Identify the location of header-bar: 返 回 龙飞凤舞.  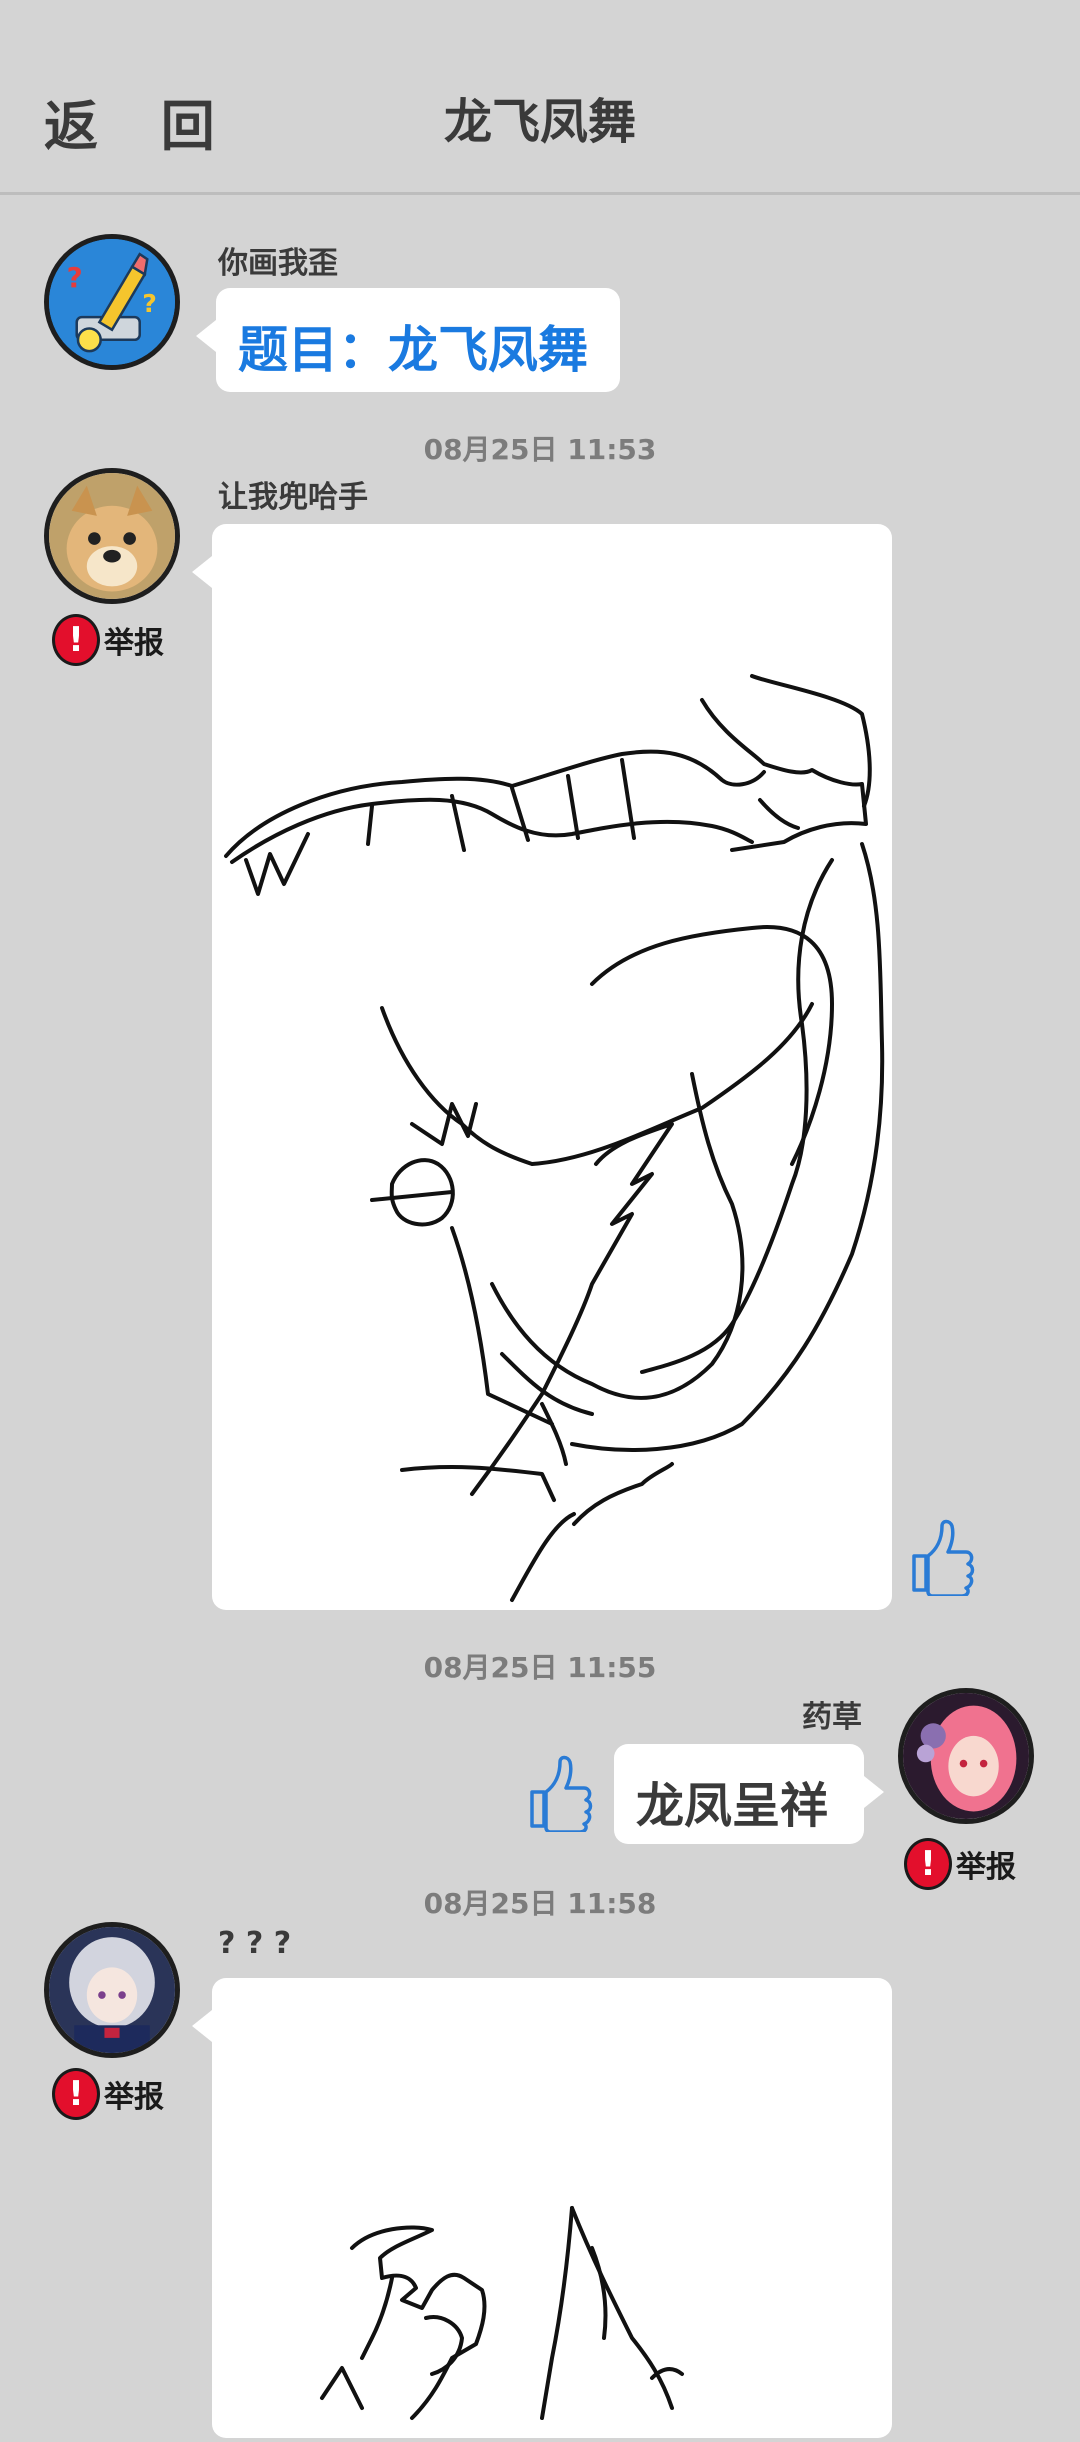
(540, 97).